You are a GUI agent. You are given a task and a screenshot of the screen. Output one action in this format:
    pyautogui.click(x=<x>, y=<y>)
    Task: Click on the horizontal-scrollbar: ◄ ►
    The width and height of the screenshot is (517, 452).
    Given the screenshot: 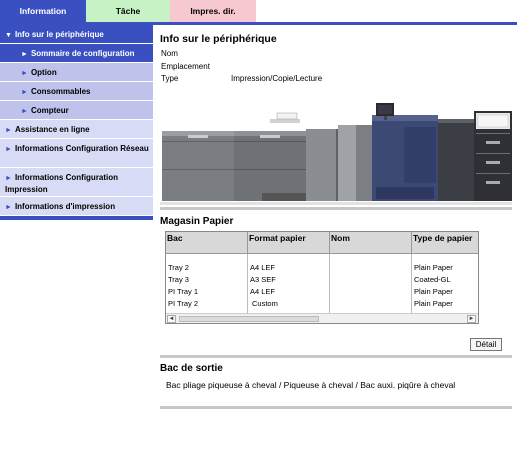 What is the action you would take?
    pyautogui.click(x=322, y=318)
    